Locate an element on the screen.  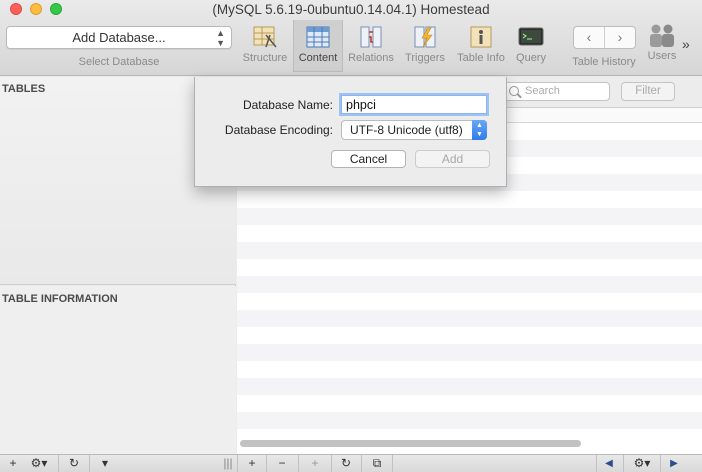
previous-page-button: ◀ is located at coordinates (609, 463).